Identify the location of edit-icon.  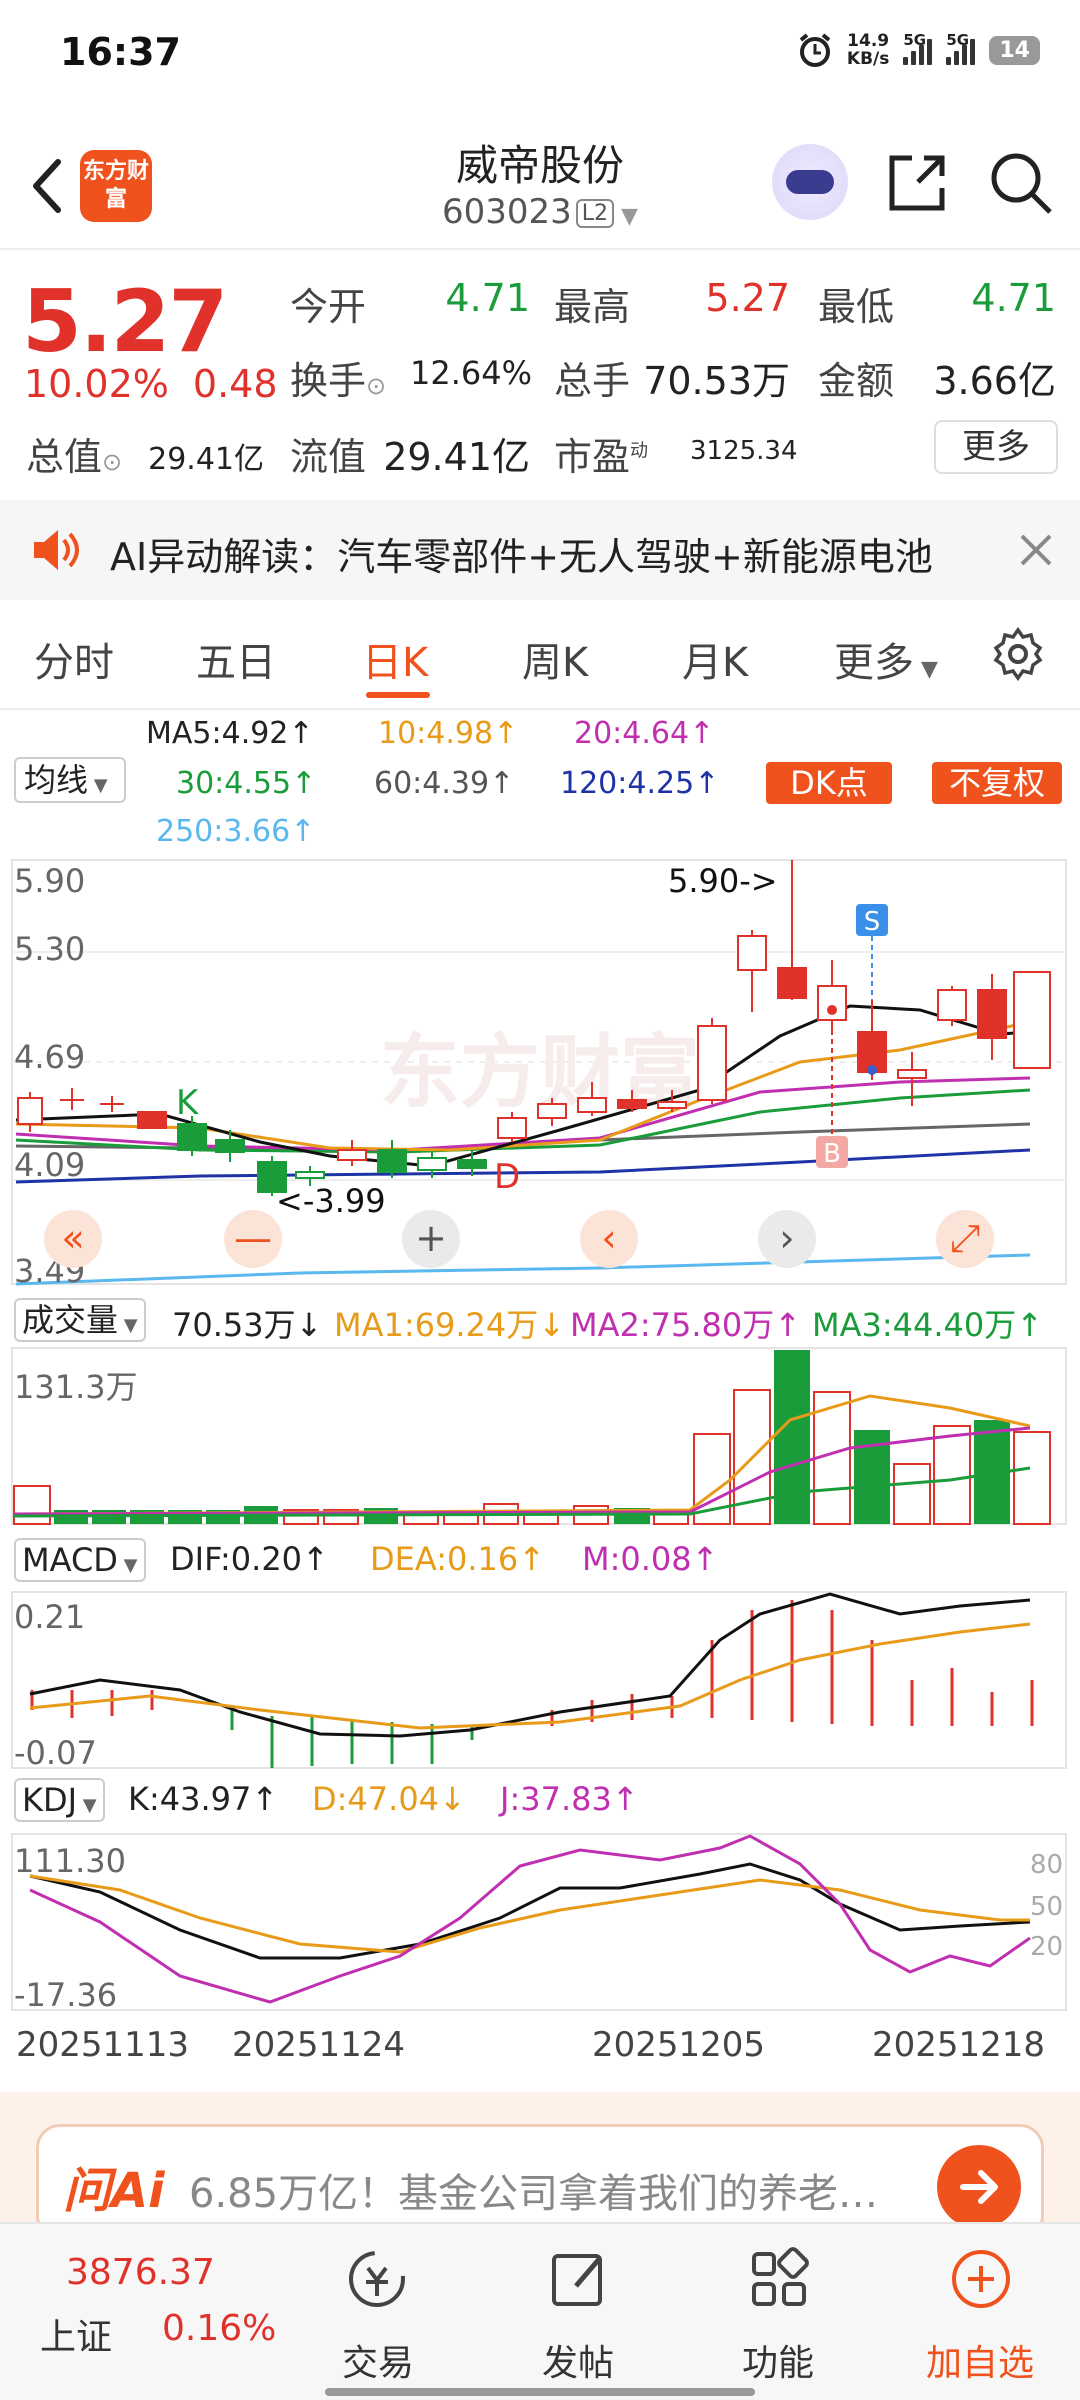
(579, 2279).